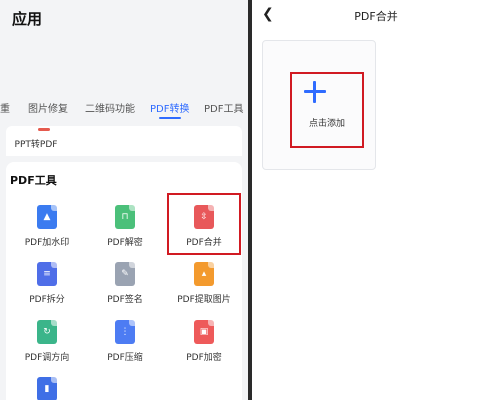 The height and width of the screenshot is (400, 500). I want to click on signature-icon: ✎, so click(125, 274).